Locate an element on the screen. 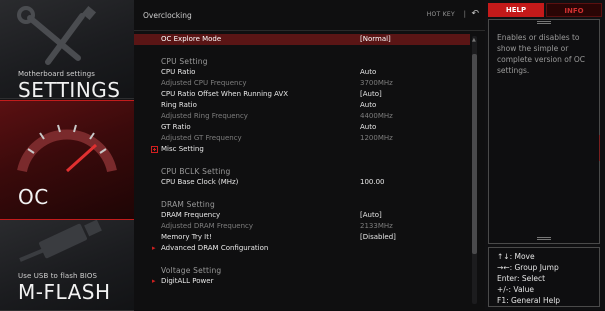  sidebar-item-oc: OC is located at coordinates (67, 160).